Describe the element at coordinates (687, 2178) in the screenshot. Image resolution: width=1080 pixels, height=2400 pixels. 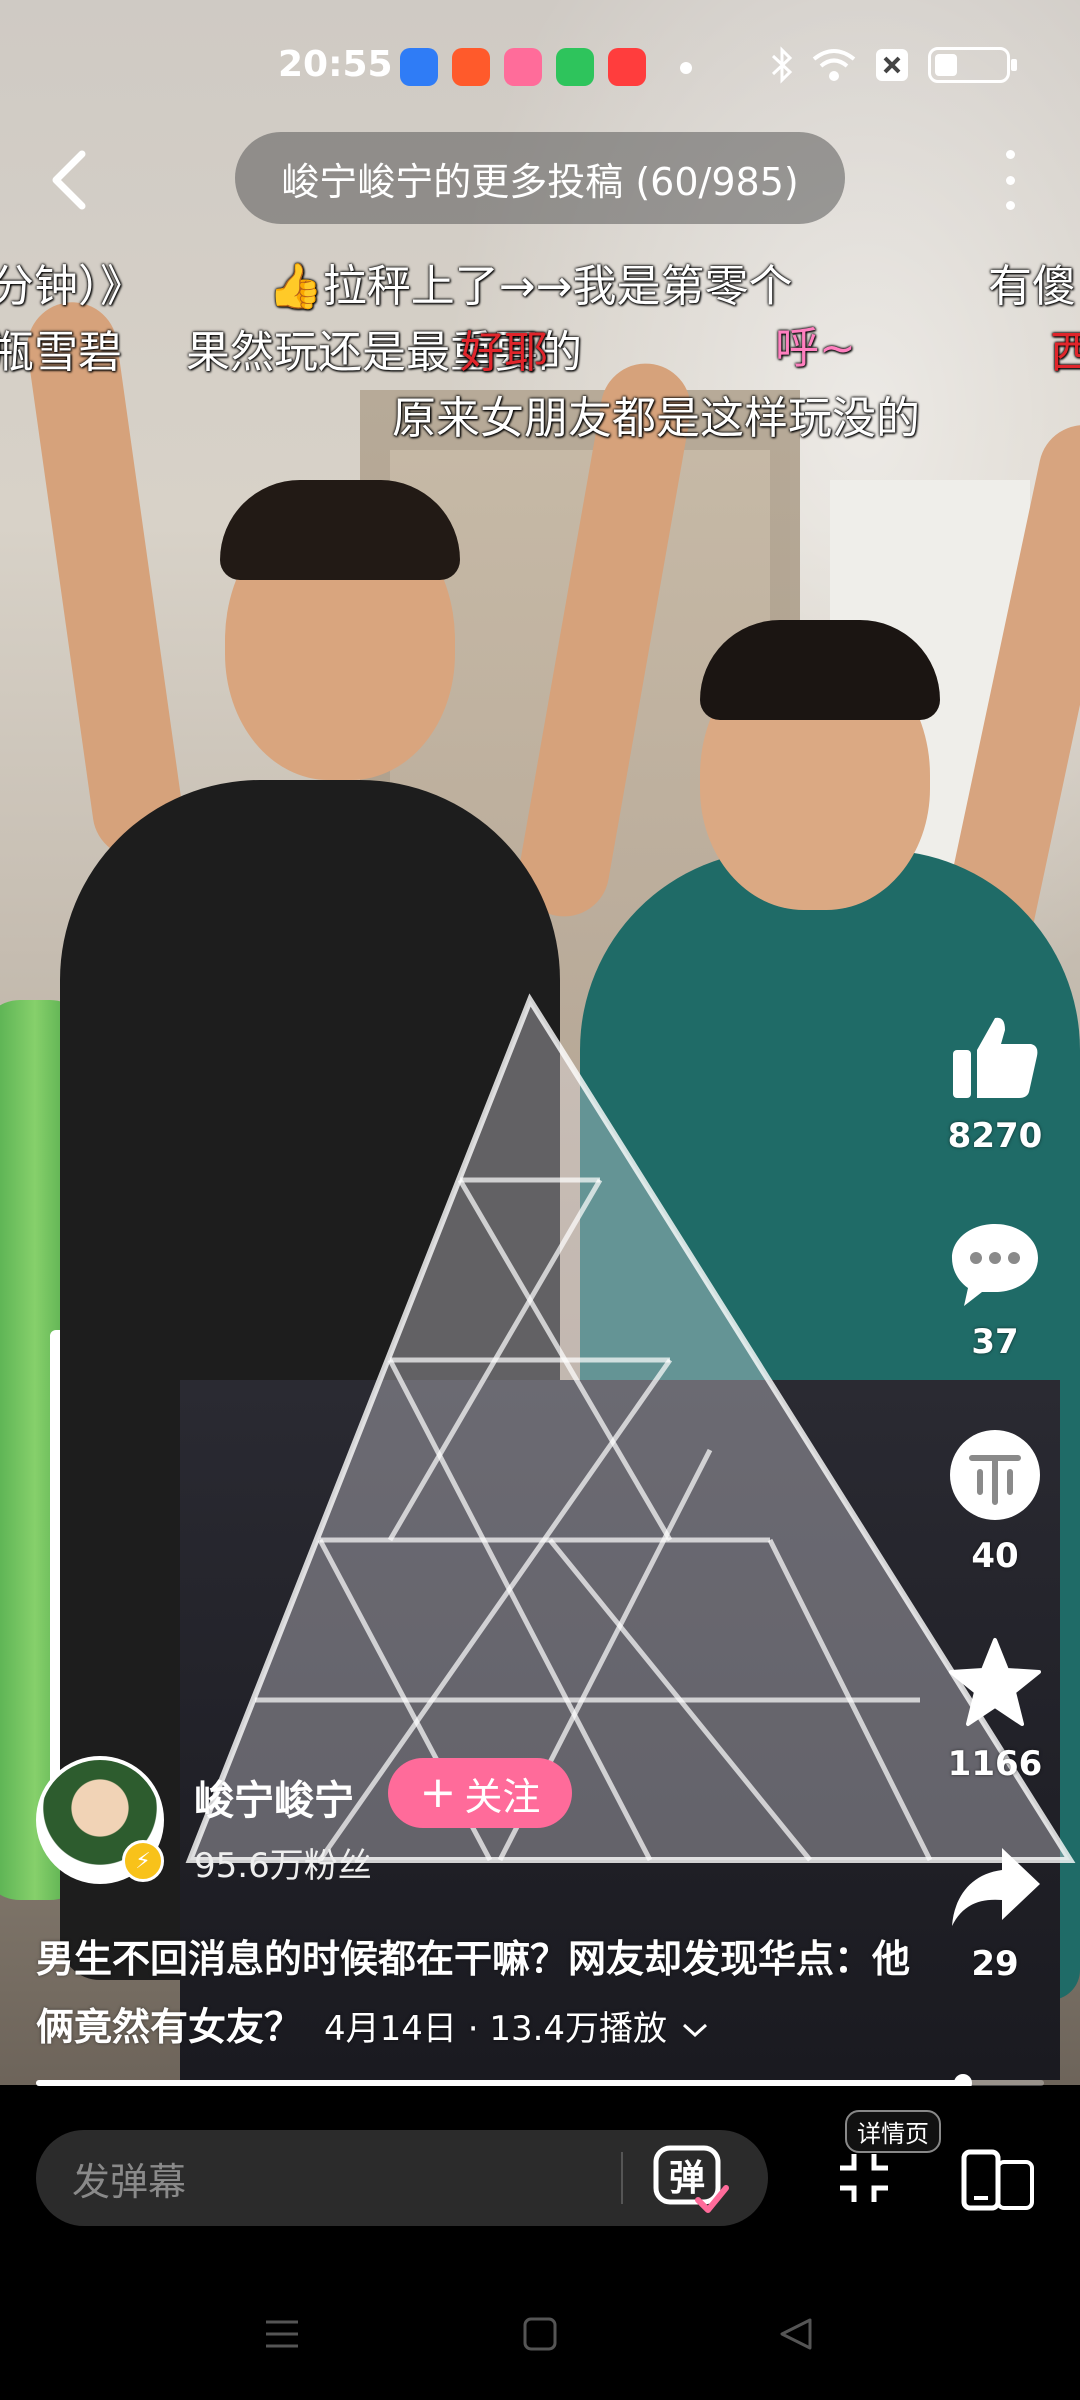
I see `danmaku-toggle-label: 弹` at that location.